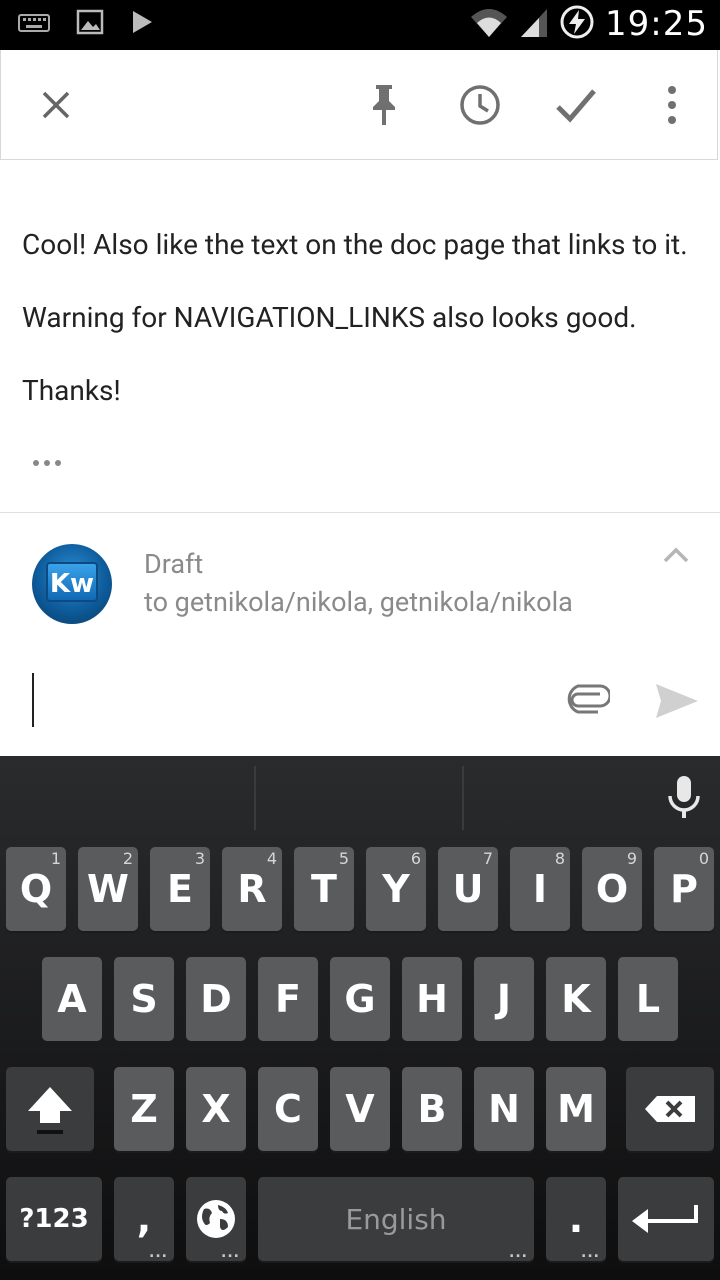  I want to click on key-z: Z, so click(144, 1109).